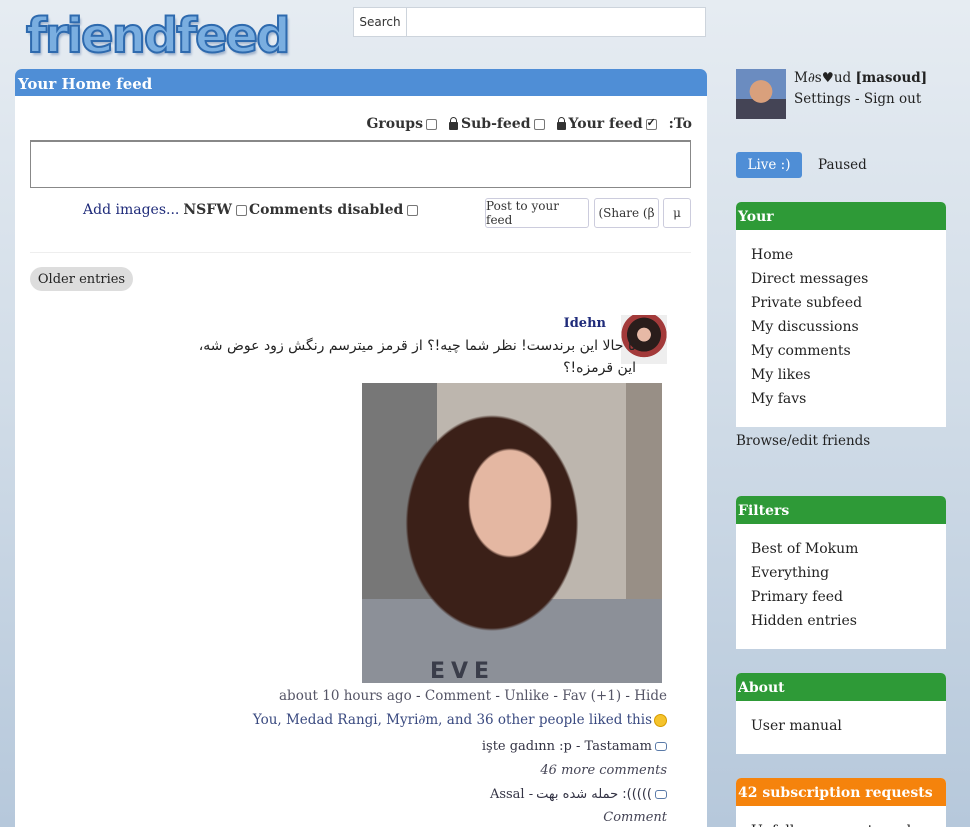  Describe the element at coordinates (761, 94) in the screenshot. I see `user-avatar` at that location.